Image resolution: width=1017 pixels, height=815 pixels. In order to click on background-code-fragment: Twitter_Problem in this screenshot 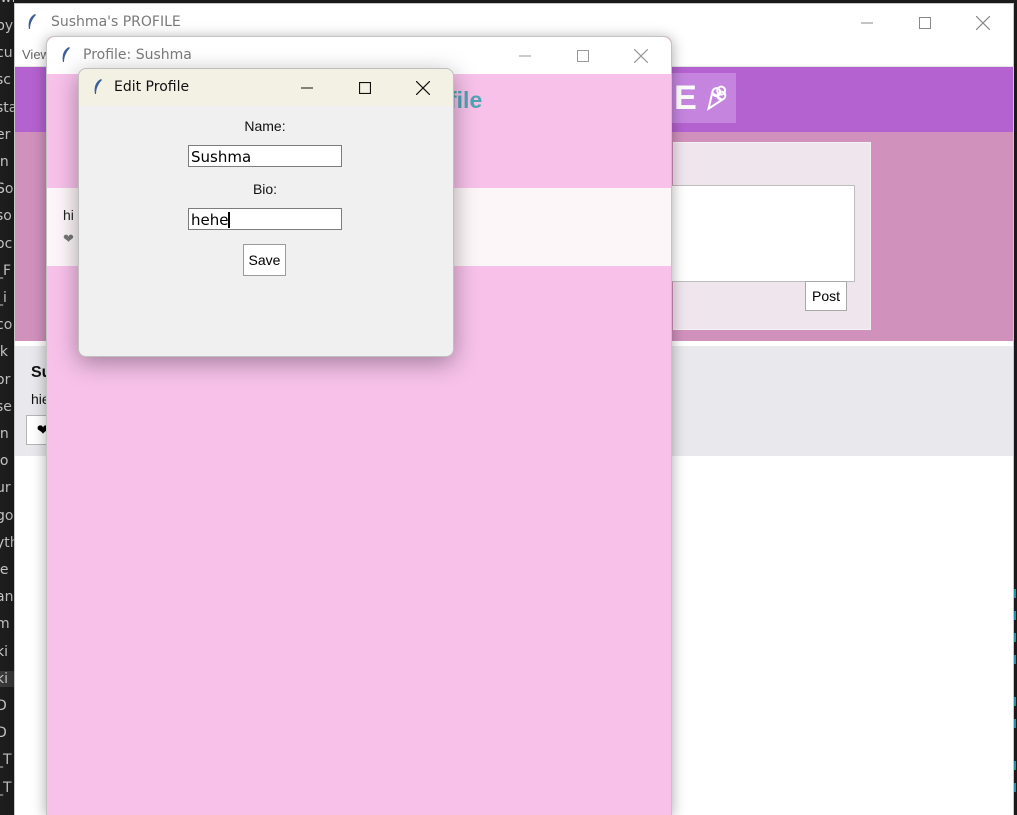, I will do `click(7, 3)`.